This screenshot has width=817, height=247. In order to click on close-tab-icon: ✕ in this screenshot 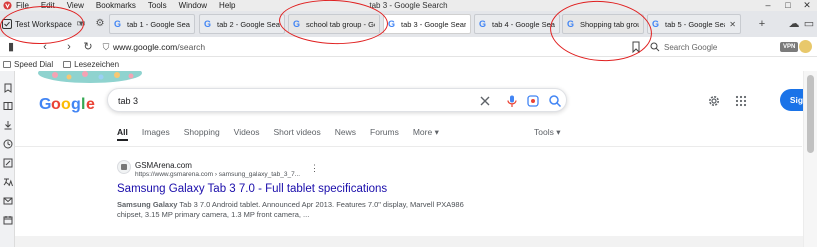, I will do `click(732, 24)`.